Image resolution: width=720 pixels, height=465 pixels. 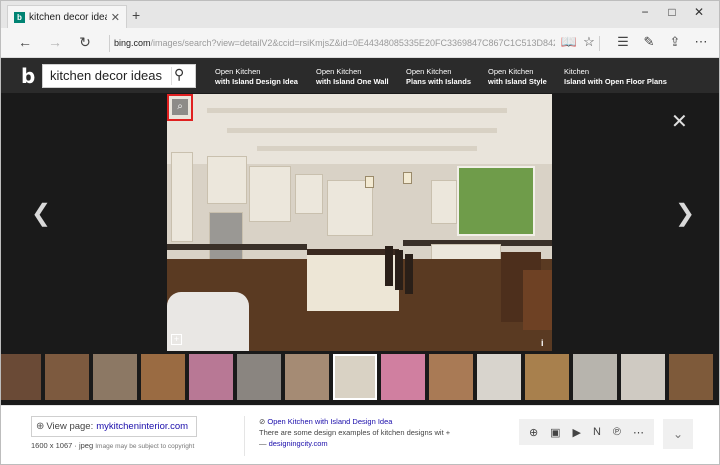 What do you see at coordinates (577, 71) in the screenshot?
I see `related-search-line1: Kitchen` at bounding box center [577, 71].